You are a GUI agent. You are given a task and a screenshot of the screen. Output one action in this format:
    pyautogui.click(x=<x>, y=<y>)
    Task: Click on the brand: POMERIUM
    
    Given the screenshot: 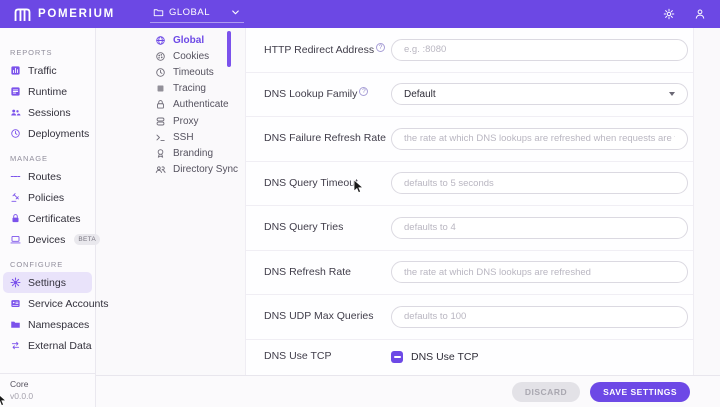 What is the action you would take?
    pyautogui.click(x=64, y=14)
    